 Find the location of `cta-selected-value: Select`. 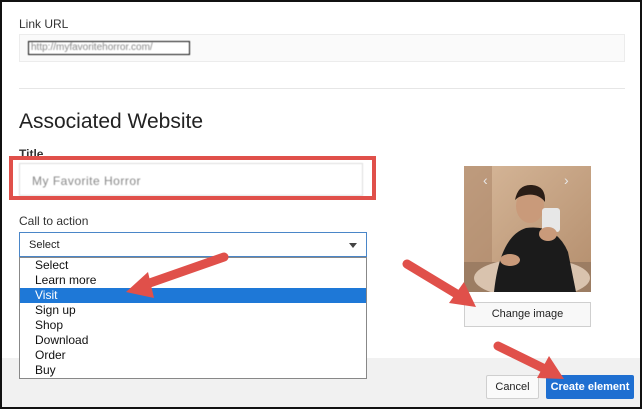

cta-selected-value: Select is located at coordinates (44, 245).